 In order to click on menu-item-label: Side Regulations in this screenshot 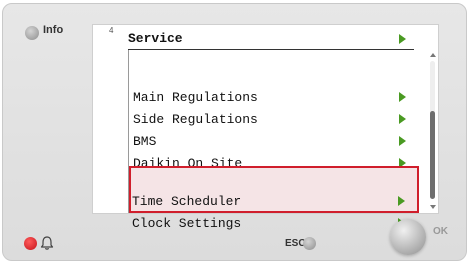, I will do `click(195, 119)`.